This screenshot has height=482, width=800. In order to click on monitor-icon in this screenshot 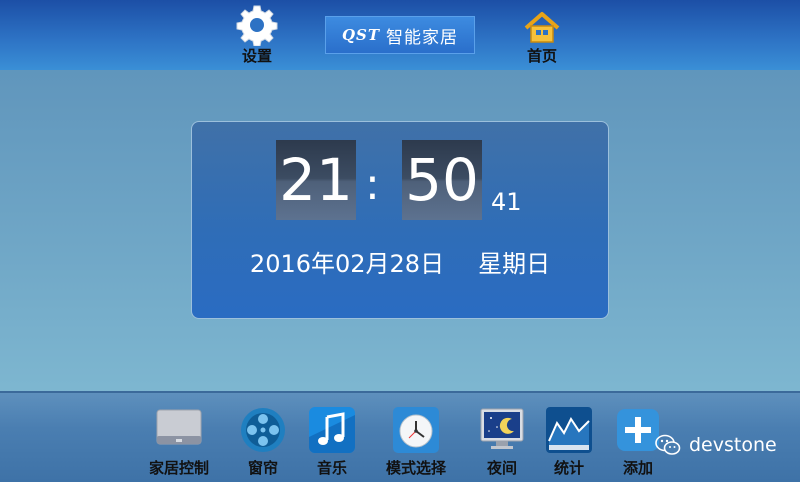, I will do `click(179, 427)`.